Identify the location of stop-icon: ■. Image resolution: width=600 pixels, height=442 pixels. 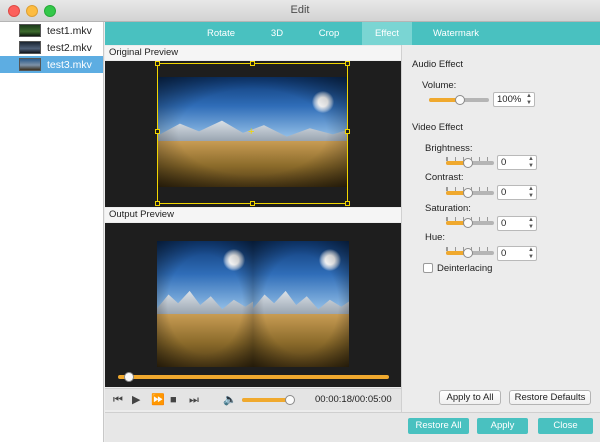
(173, 400).